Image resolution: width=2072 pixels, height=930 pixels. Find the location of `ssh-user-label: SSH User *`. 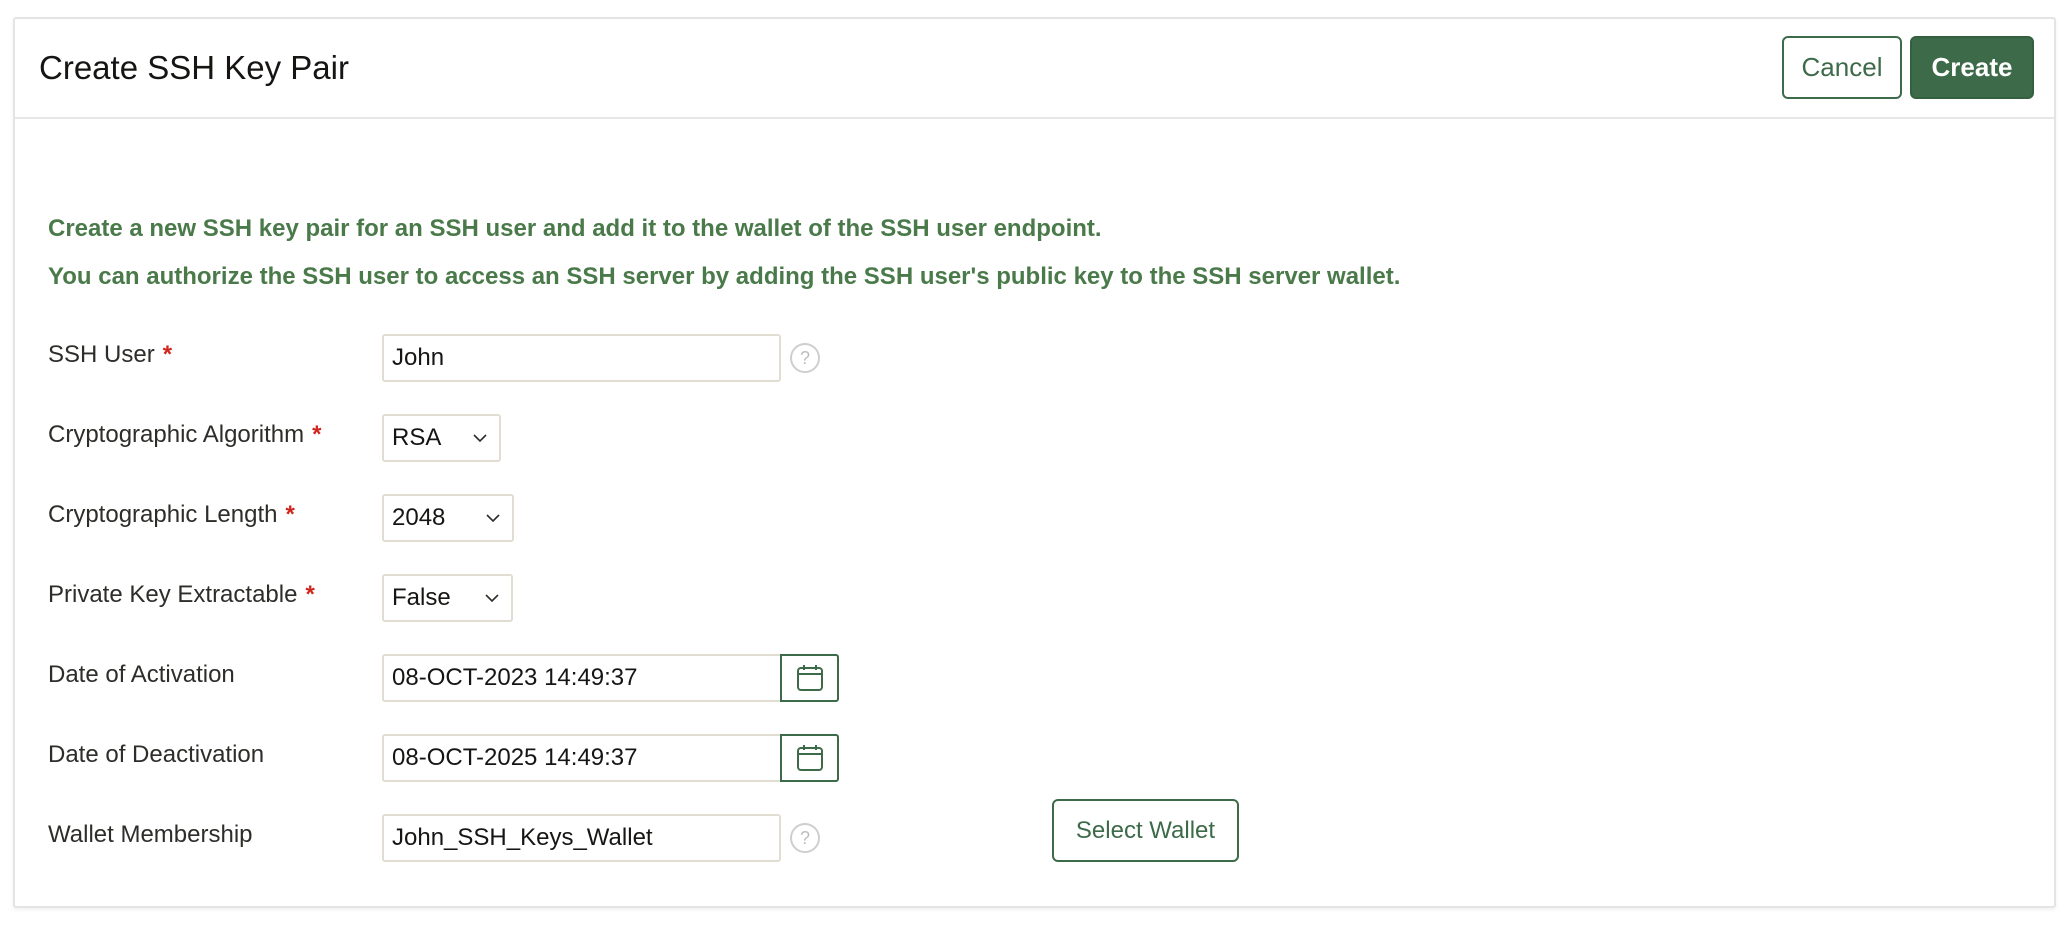

ssh-user-label: SSH User * is located at coordinates (110, 355).